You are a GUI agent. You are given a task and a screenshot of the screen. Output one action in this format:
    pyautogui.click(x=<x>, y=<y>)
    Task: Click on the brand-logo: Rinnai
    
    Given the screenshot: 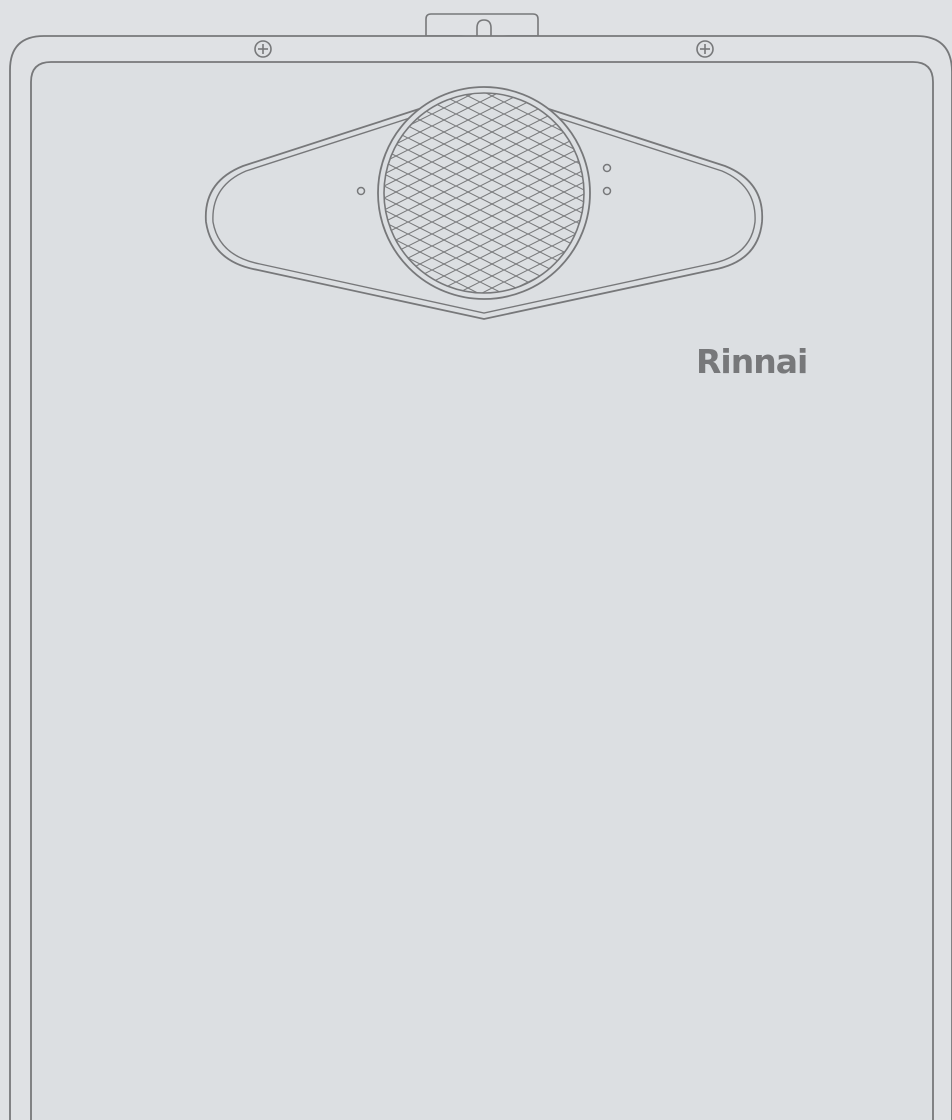 What is the action you would take?
    pyautogui.click(x=751, y=361)
    